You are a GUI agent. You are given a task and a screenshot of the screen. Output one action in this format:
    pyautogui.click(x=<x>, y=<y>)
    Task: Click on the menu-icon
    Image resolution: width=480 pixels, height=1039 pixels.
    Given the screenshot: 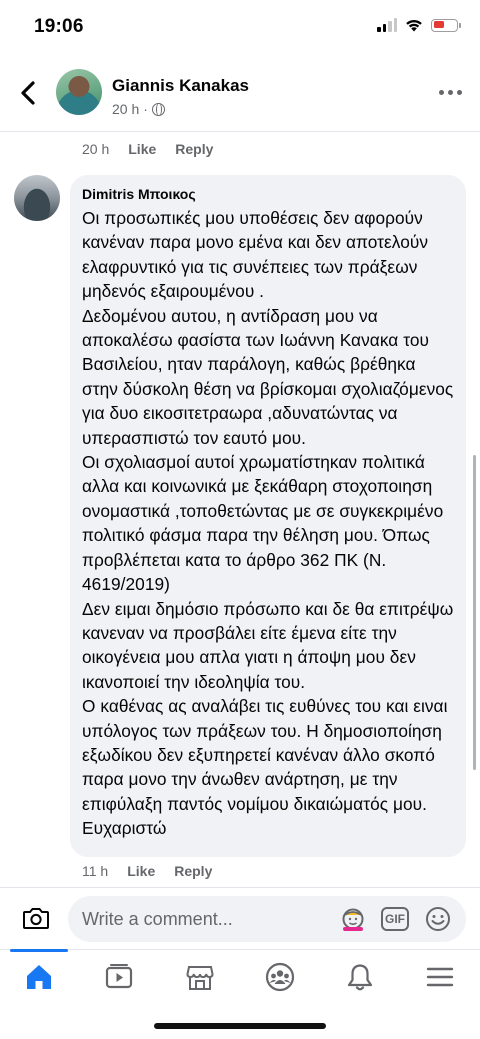 What is the action you would take?
    pyautogui.click(x=440, y=977)
    